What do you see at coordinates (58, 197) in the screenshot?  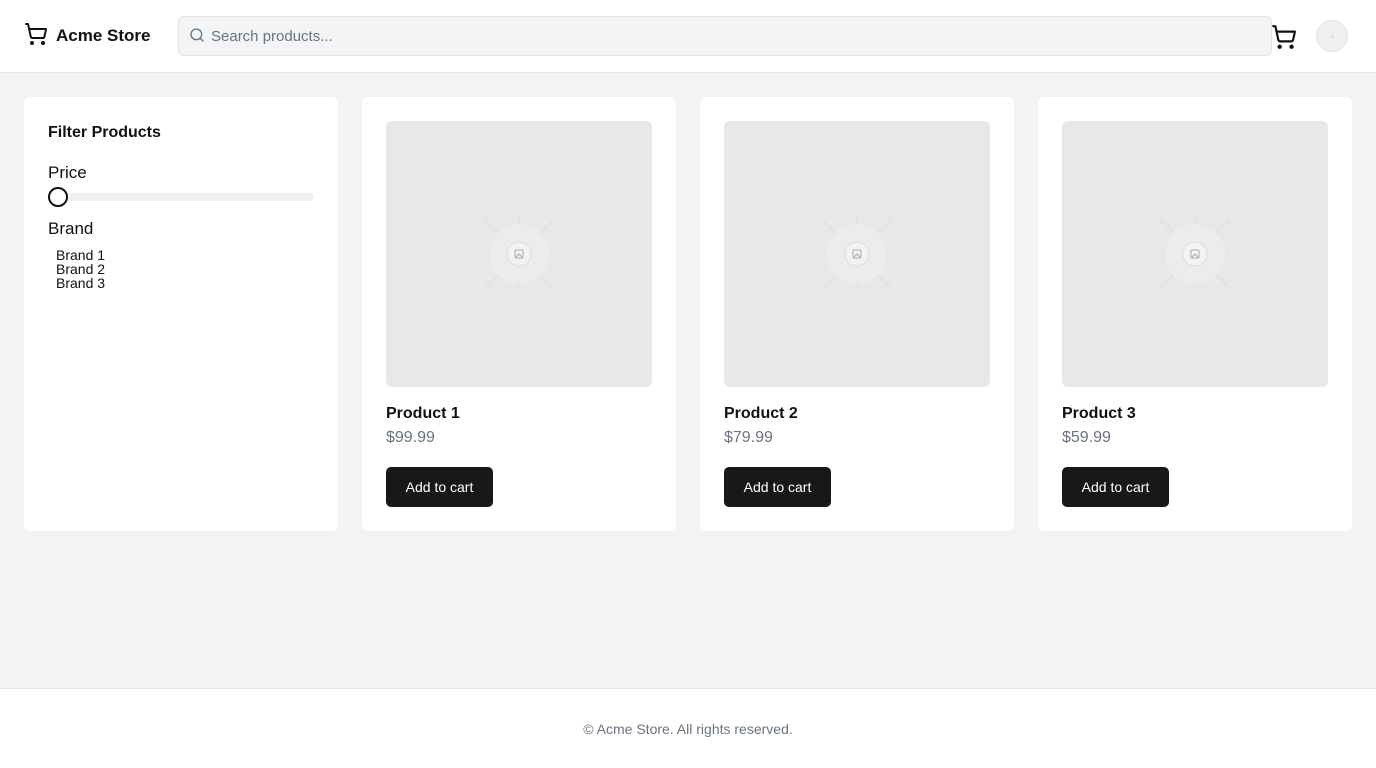 I see `price-slider-thumb` at bounding box center [58, 197].